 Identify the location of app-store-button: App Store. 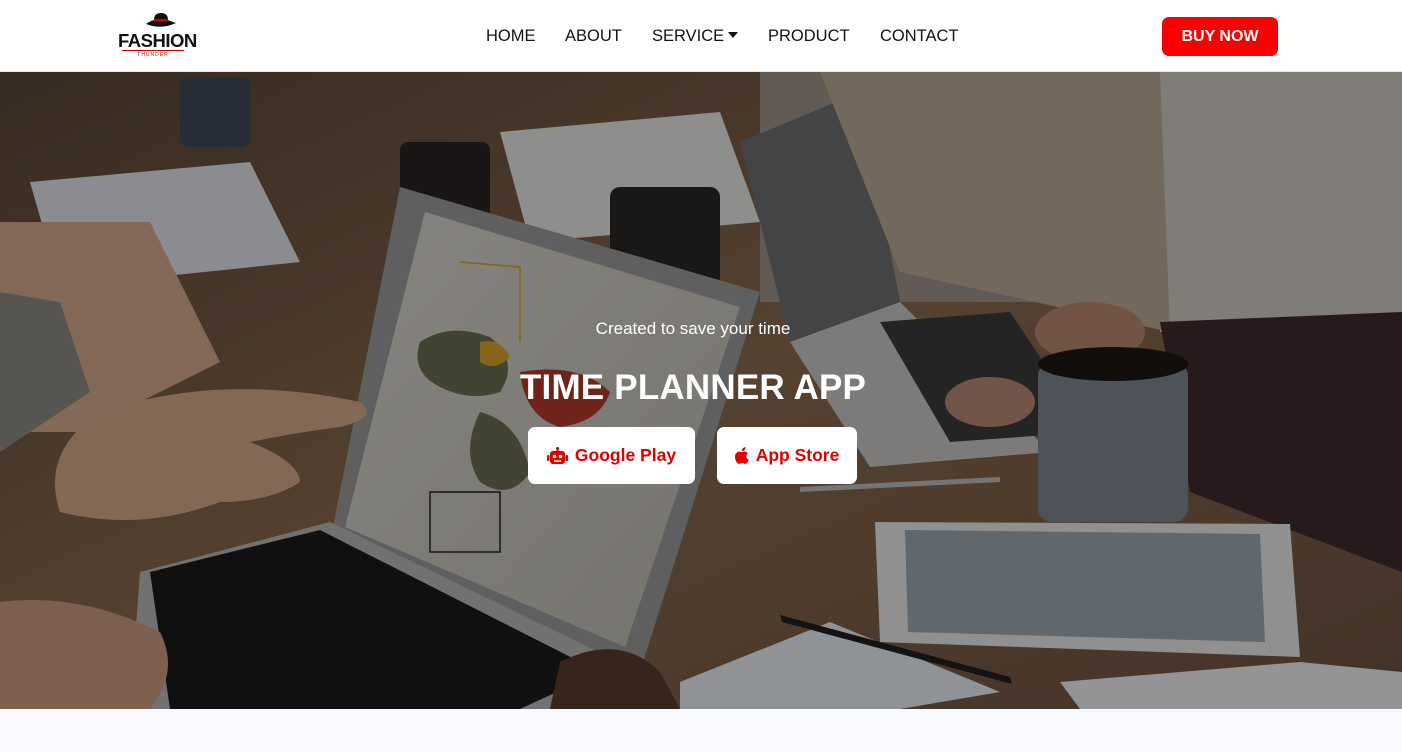
(787, 455).